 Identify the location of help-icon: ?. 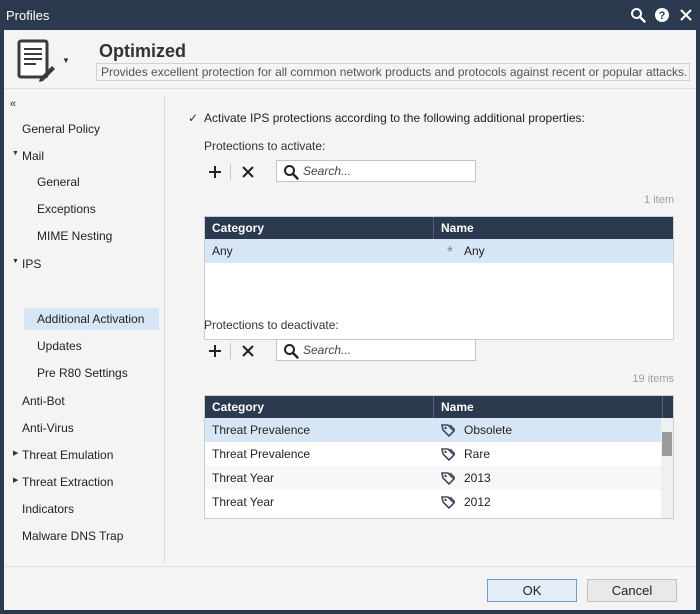
(662, 15).